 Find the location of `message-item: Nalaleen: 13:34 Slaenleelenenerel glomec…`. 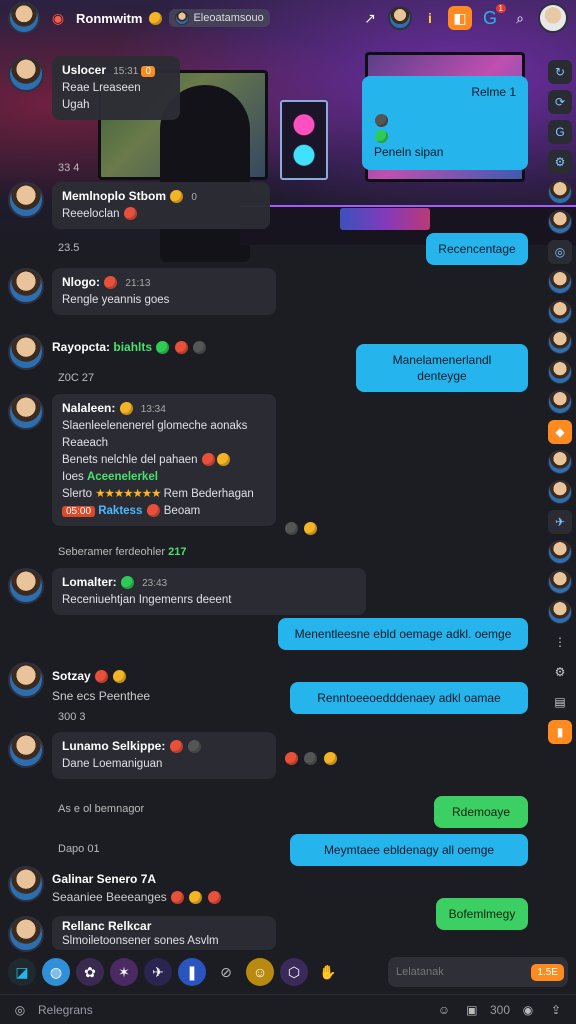

message-item: Nalaleen: 13:34 Slaenleelenenerel glomec… is located at coordinates (163, 466).